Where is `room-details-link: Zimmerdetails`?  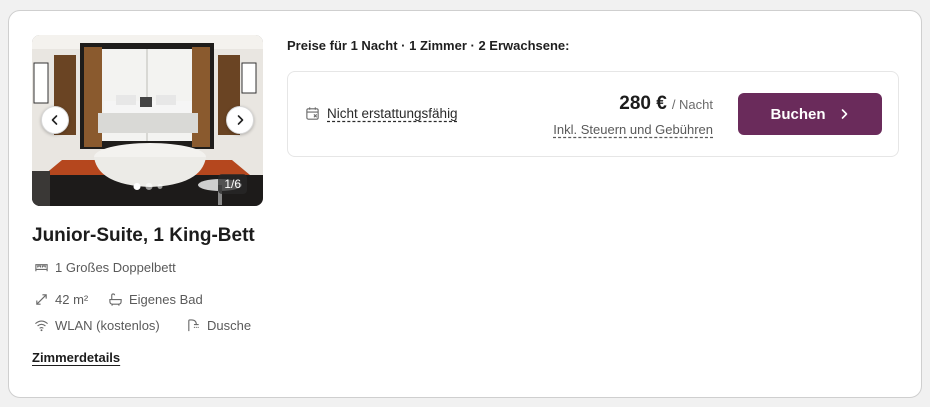
room-details-link: Zimmerdetails is located at coordinates (76, 357).